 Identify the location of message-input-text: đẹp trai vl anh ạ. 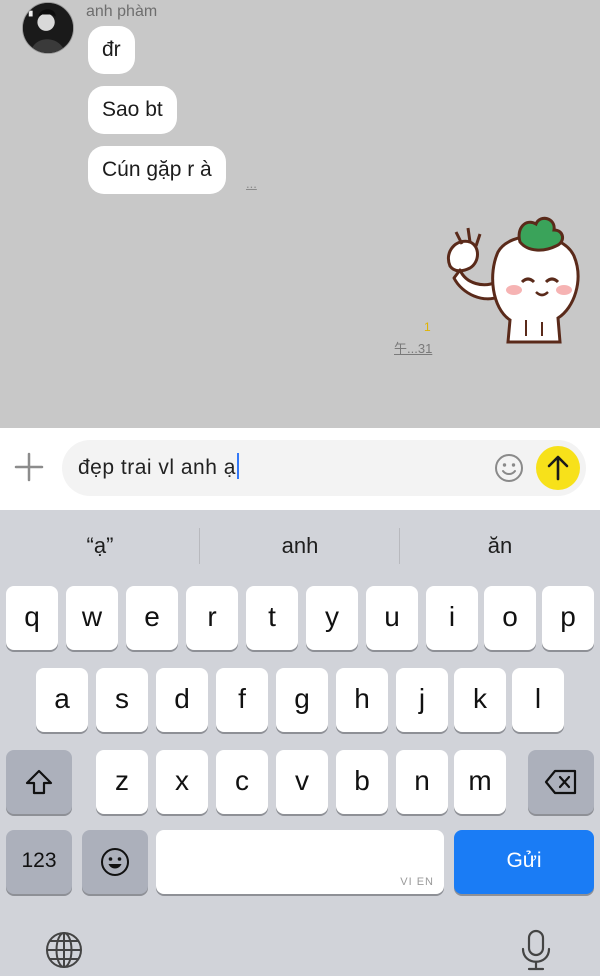
(157, 467).